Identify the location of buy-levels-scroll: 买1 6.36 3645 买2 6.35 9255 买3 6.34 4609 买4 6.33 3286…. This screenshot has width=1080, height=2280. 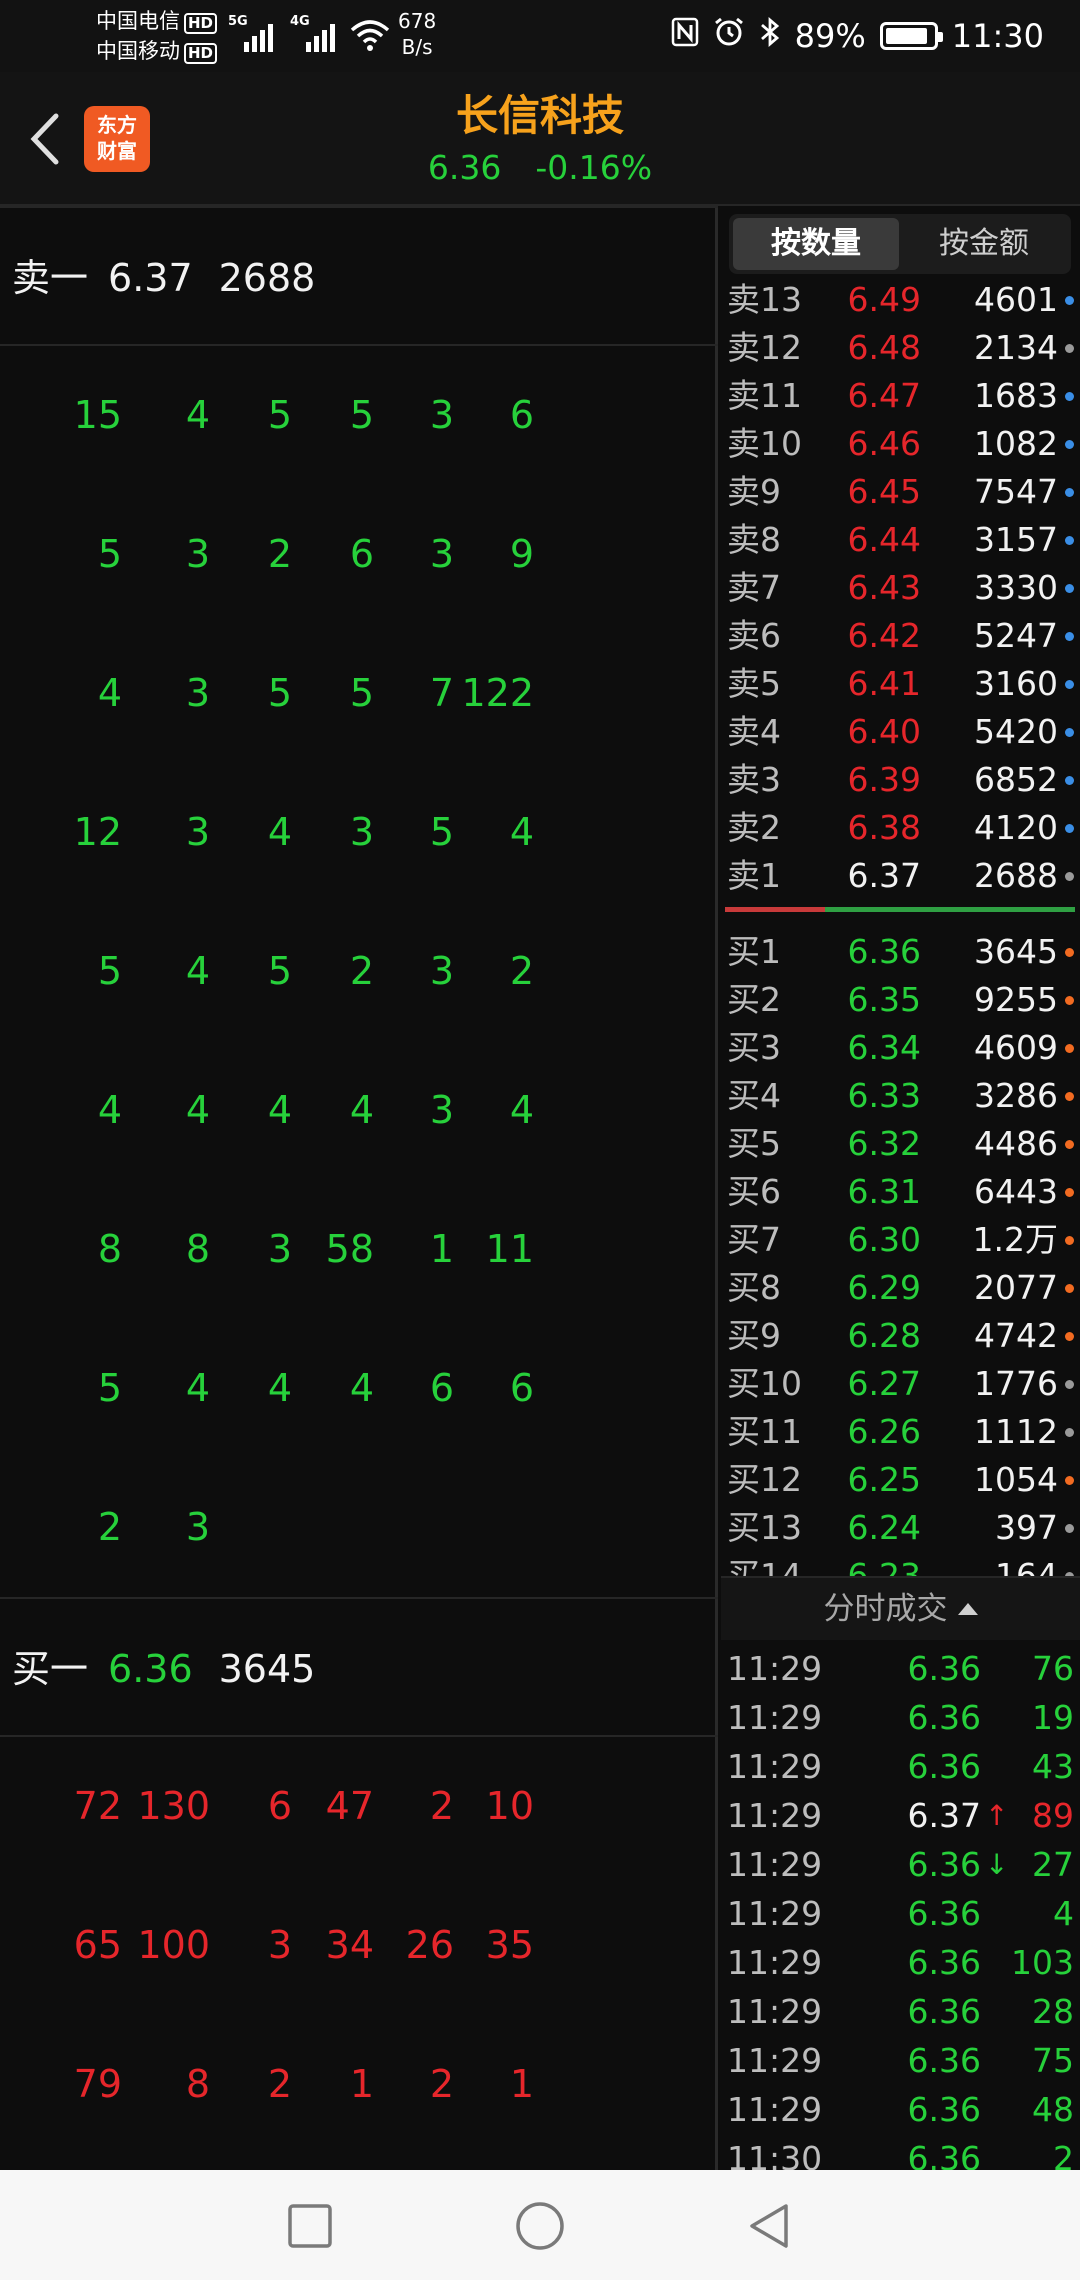
(900, 1252).